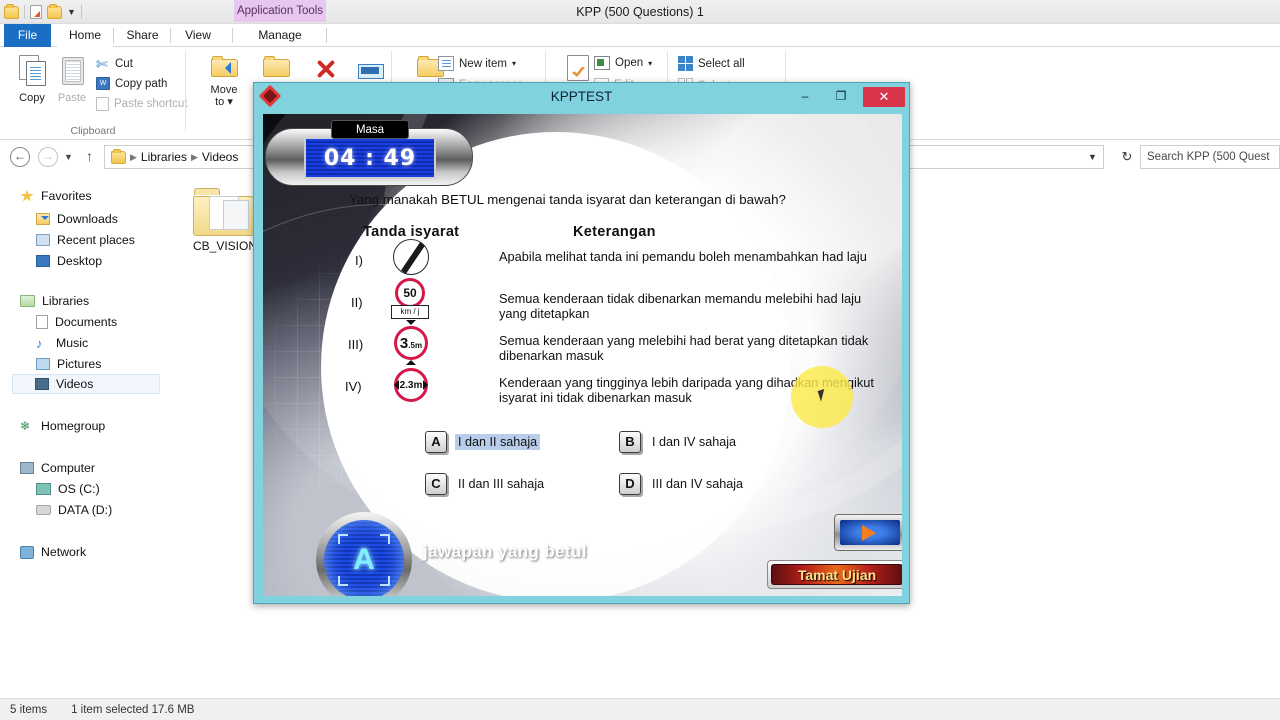  I want to click on sidebar-item-homegroup: ❄ Homegroup, so click(62, 426).